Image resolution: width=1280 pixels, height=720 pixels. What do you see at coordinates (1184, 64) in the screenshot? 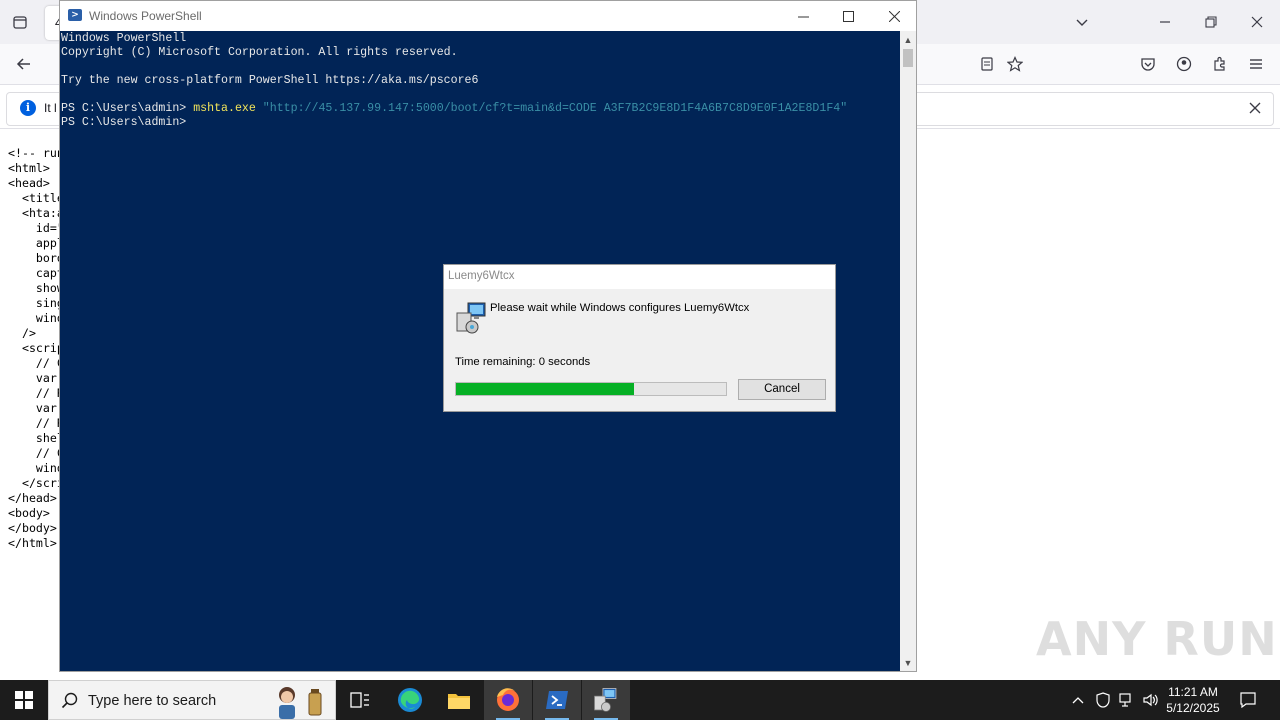
I see `account-icon` at bounding box center [1184, 64].